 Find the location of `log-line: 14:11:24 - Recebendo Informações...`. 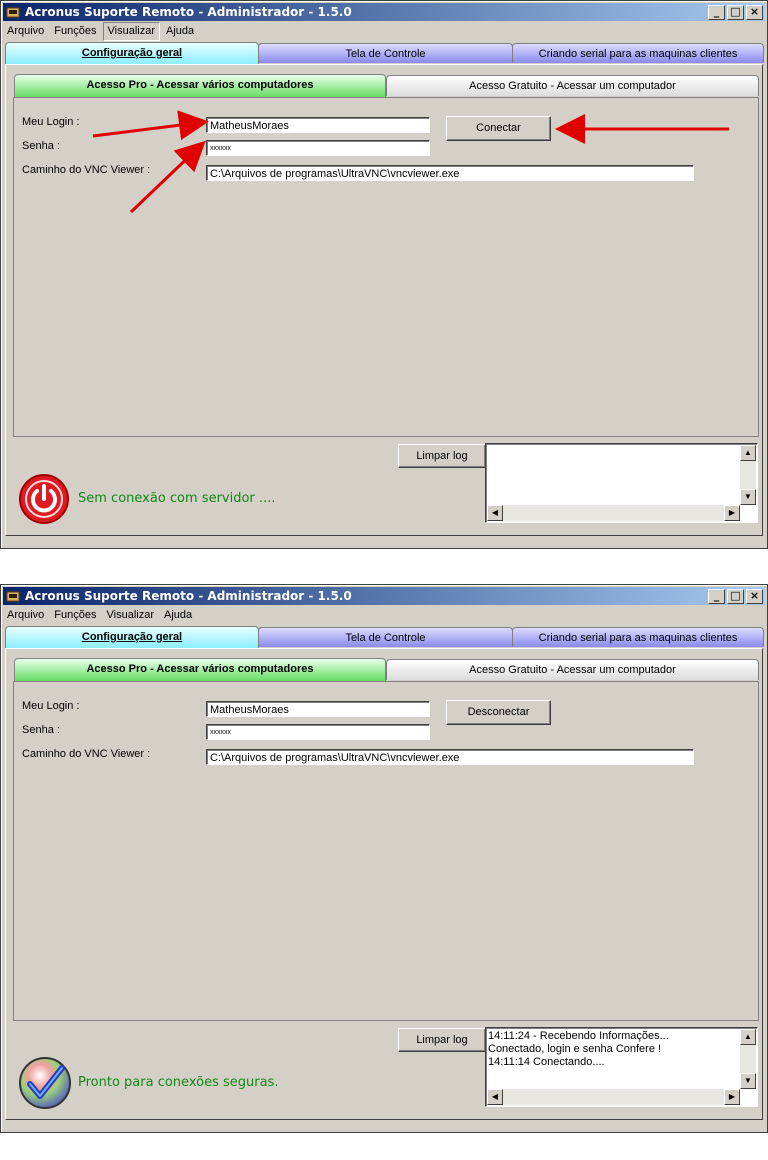

log-line: 14:11:24 - Recebendo Informações... is located at coordinates (578, 1036).